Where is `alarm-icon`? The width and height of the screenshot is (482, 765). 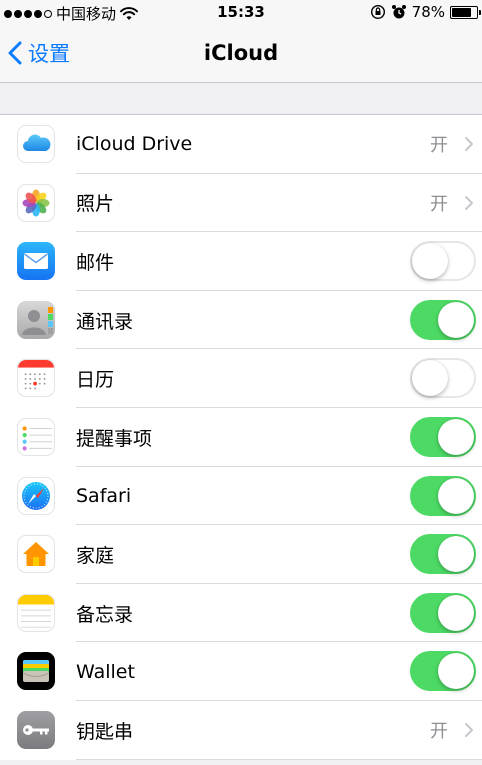
alarm-icon is located at coordinates (398, 12).